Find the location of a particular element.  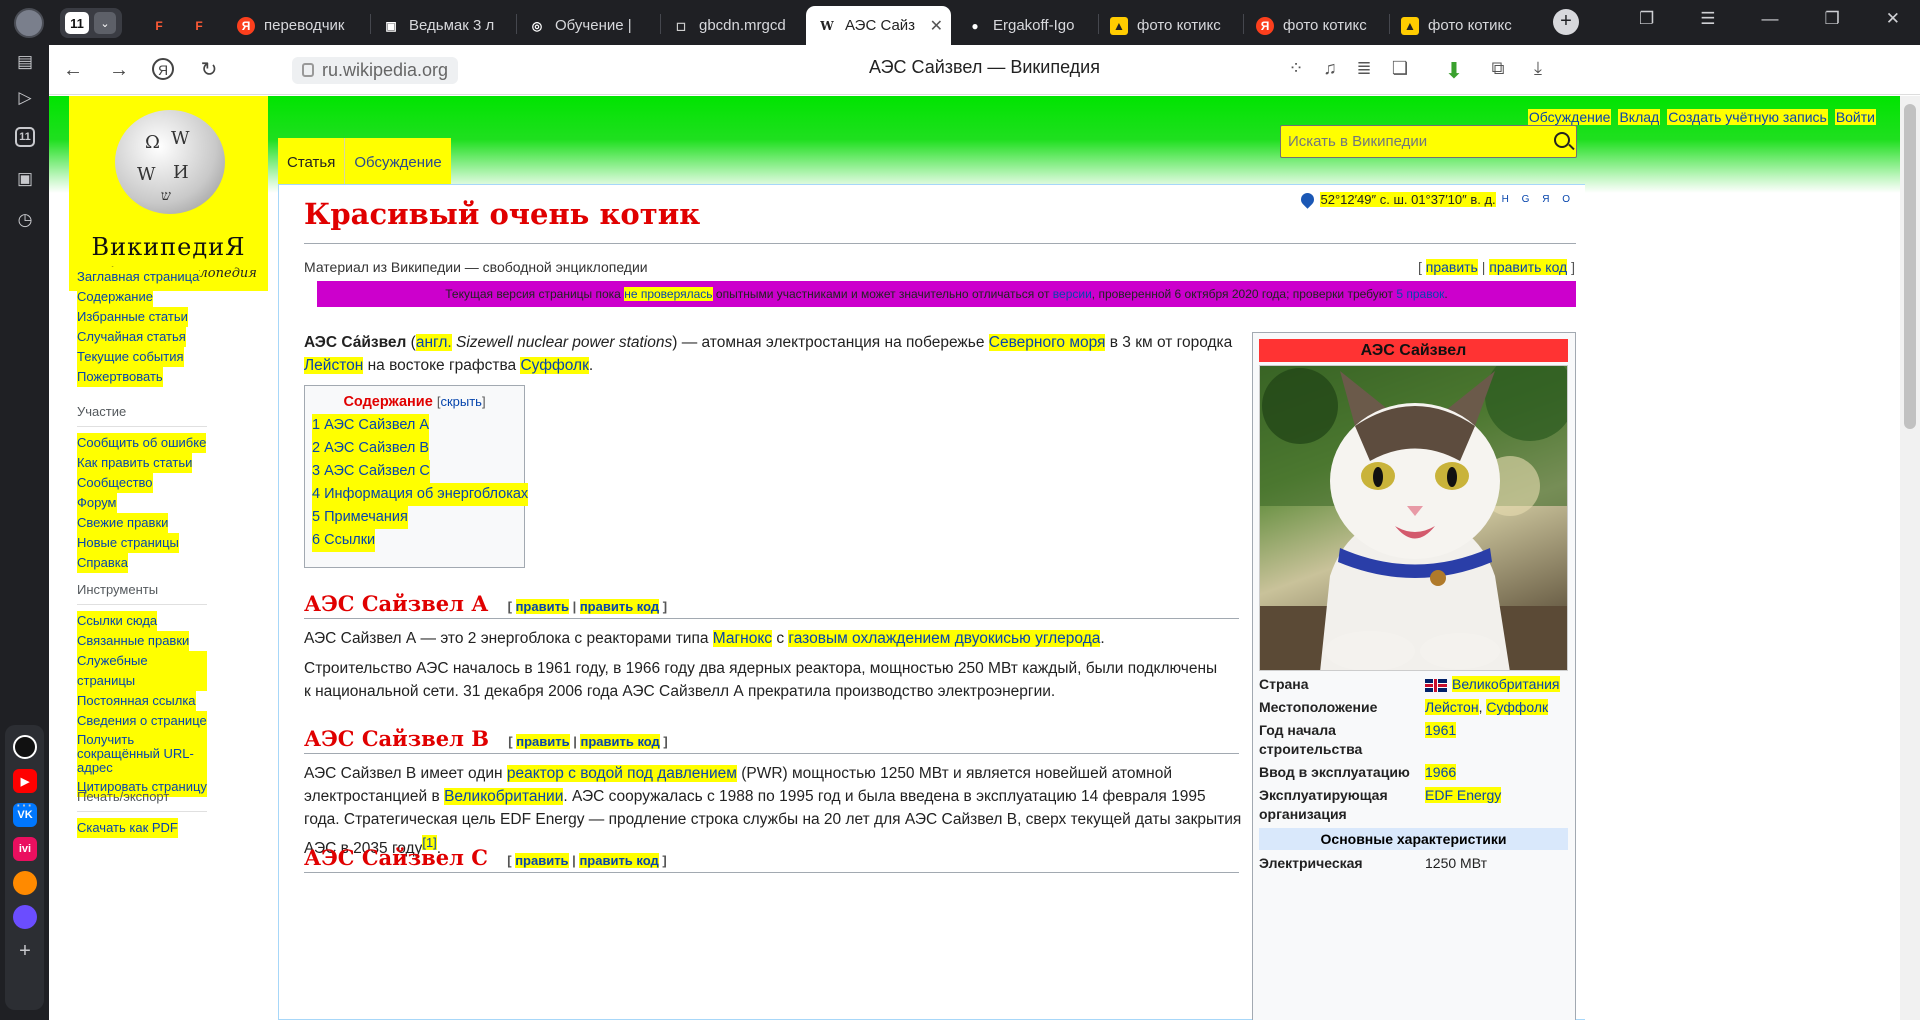

nav-item: Получить сокращённый URL-адрес is located at coordinates (142, 754).